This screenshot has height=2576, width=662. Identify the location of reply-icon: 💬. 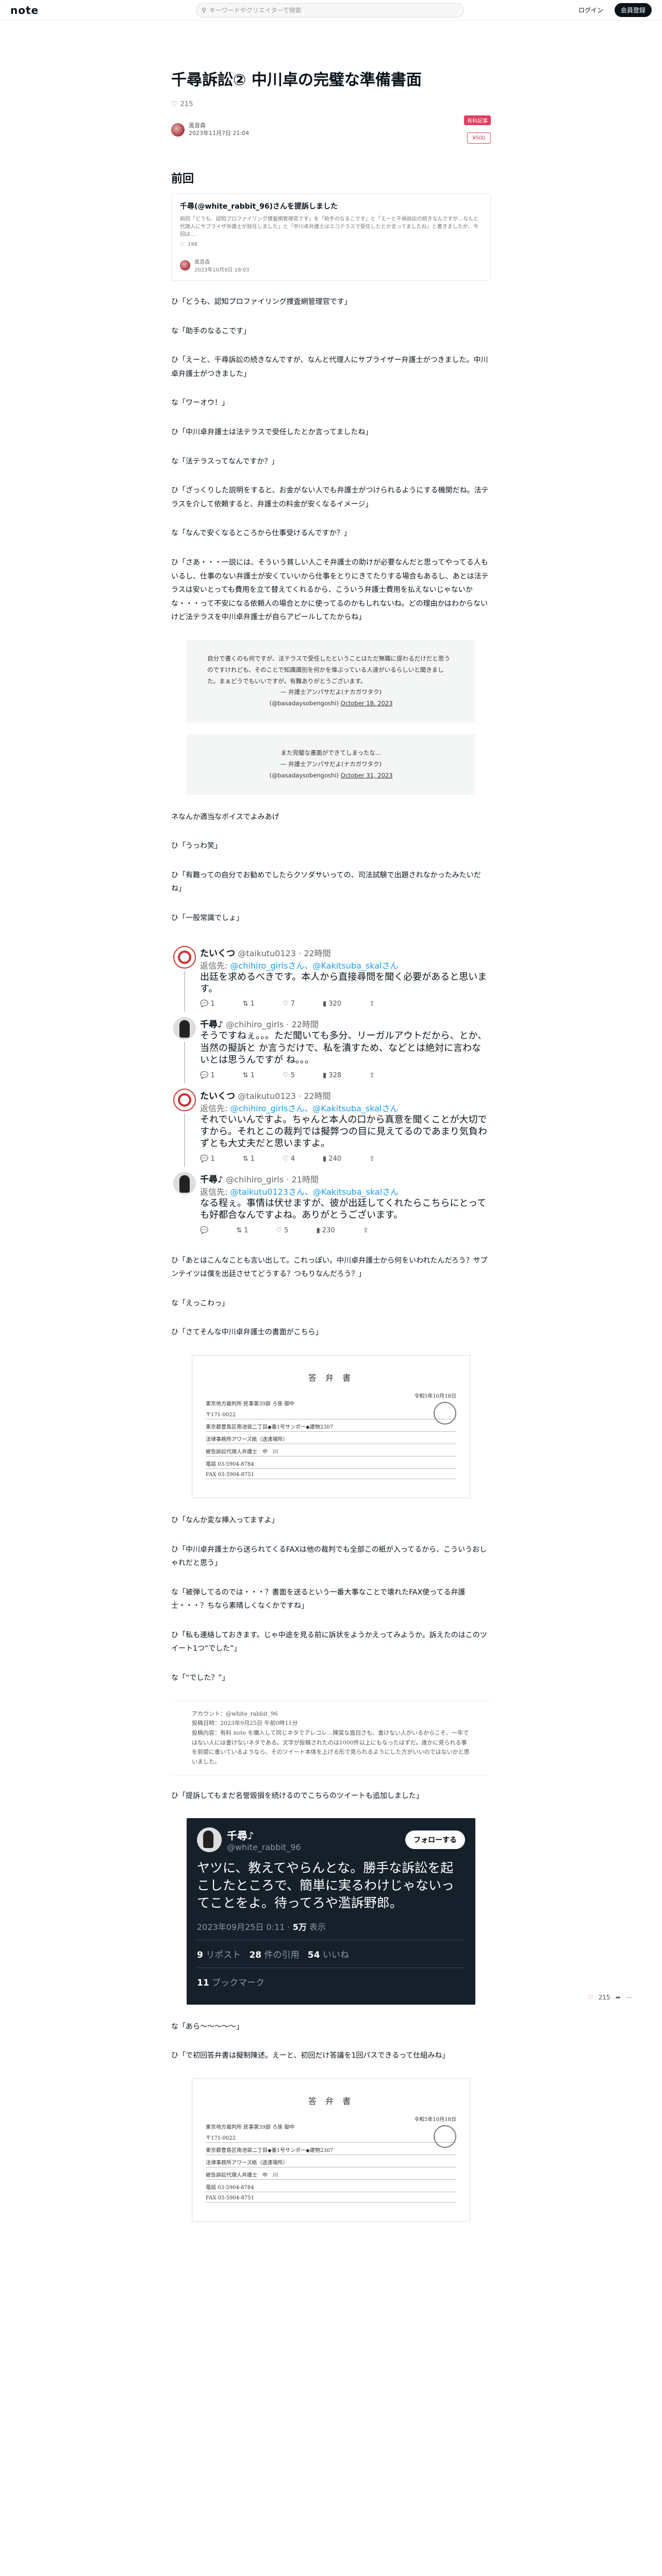
(204, 1230).